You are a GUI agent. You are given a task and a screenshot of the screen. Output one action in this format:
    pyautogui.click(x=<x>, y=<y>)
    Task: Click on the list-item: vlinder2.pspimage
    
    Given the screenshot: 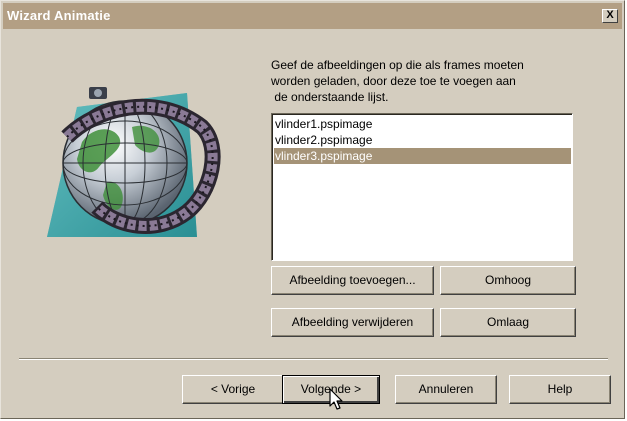 What is the action you would take?
    pyautogui.click(x=422, y=140)
    